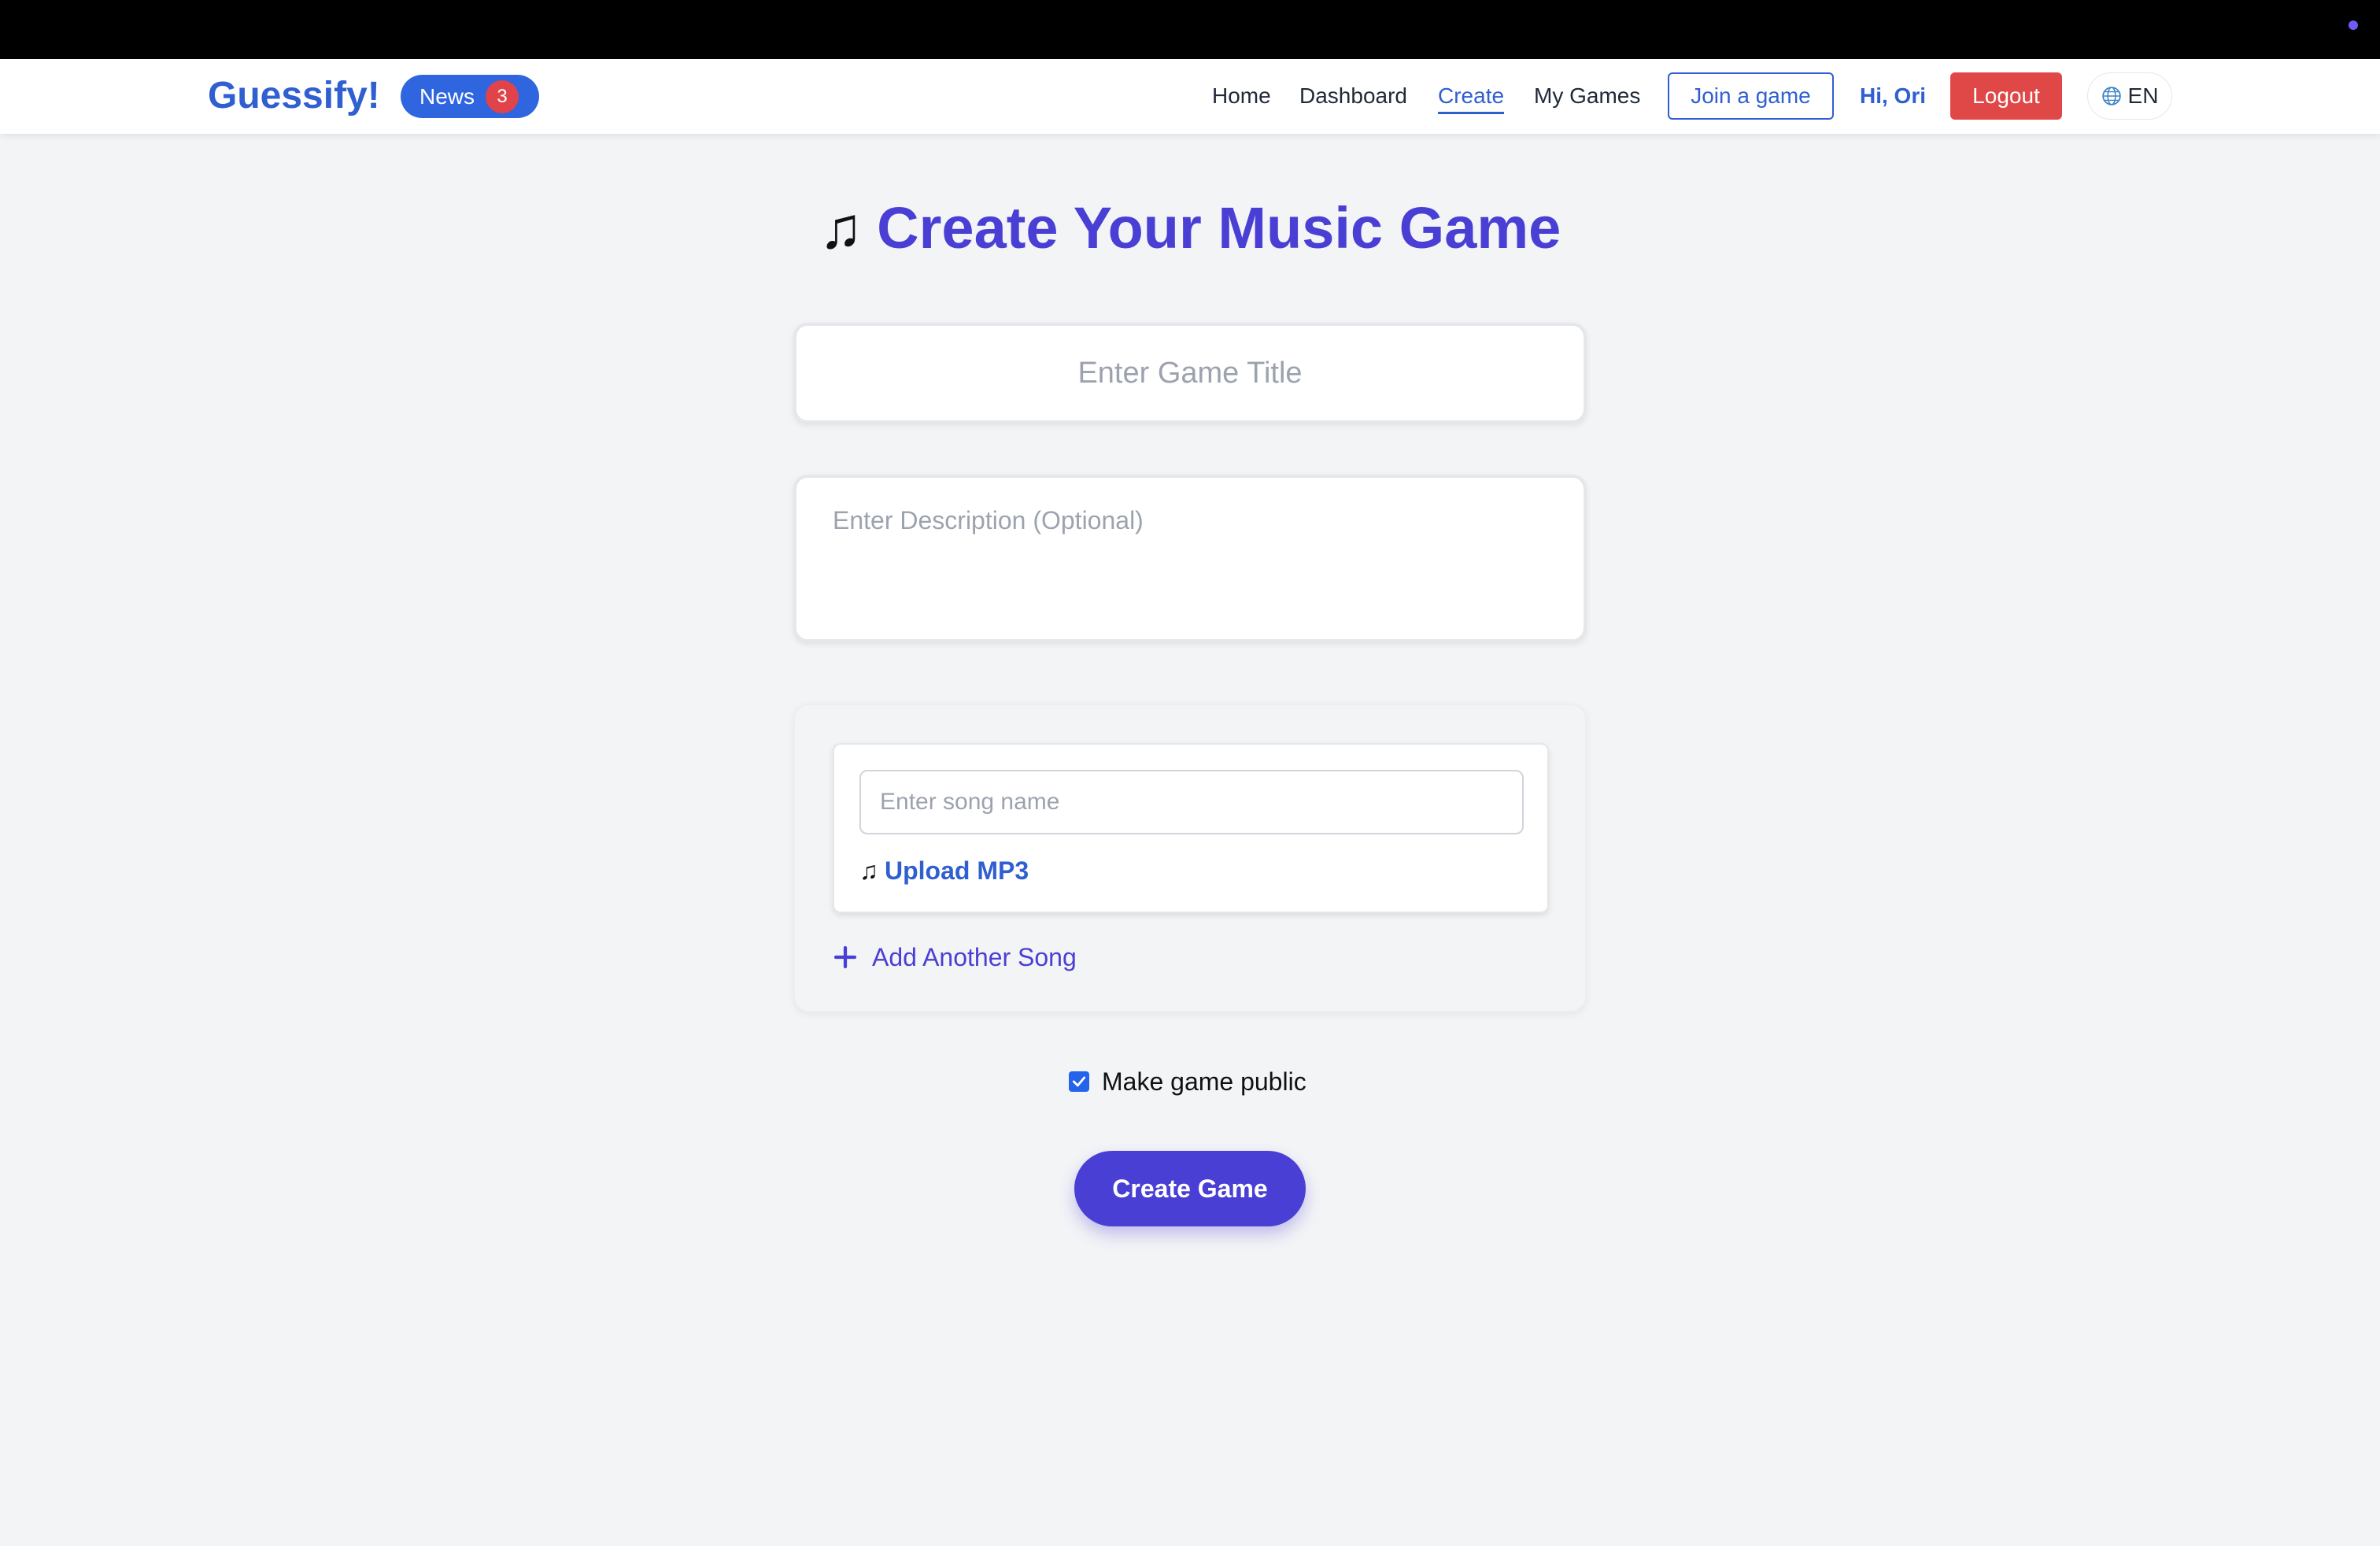 The height and width of the screenshot is (1546, 2380). I want to click on add-another-song-button: Add Another Song, so click(955, 958).